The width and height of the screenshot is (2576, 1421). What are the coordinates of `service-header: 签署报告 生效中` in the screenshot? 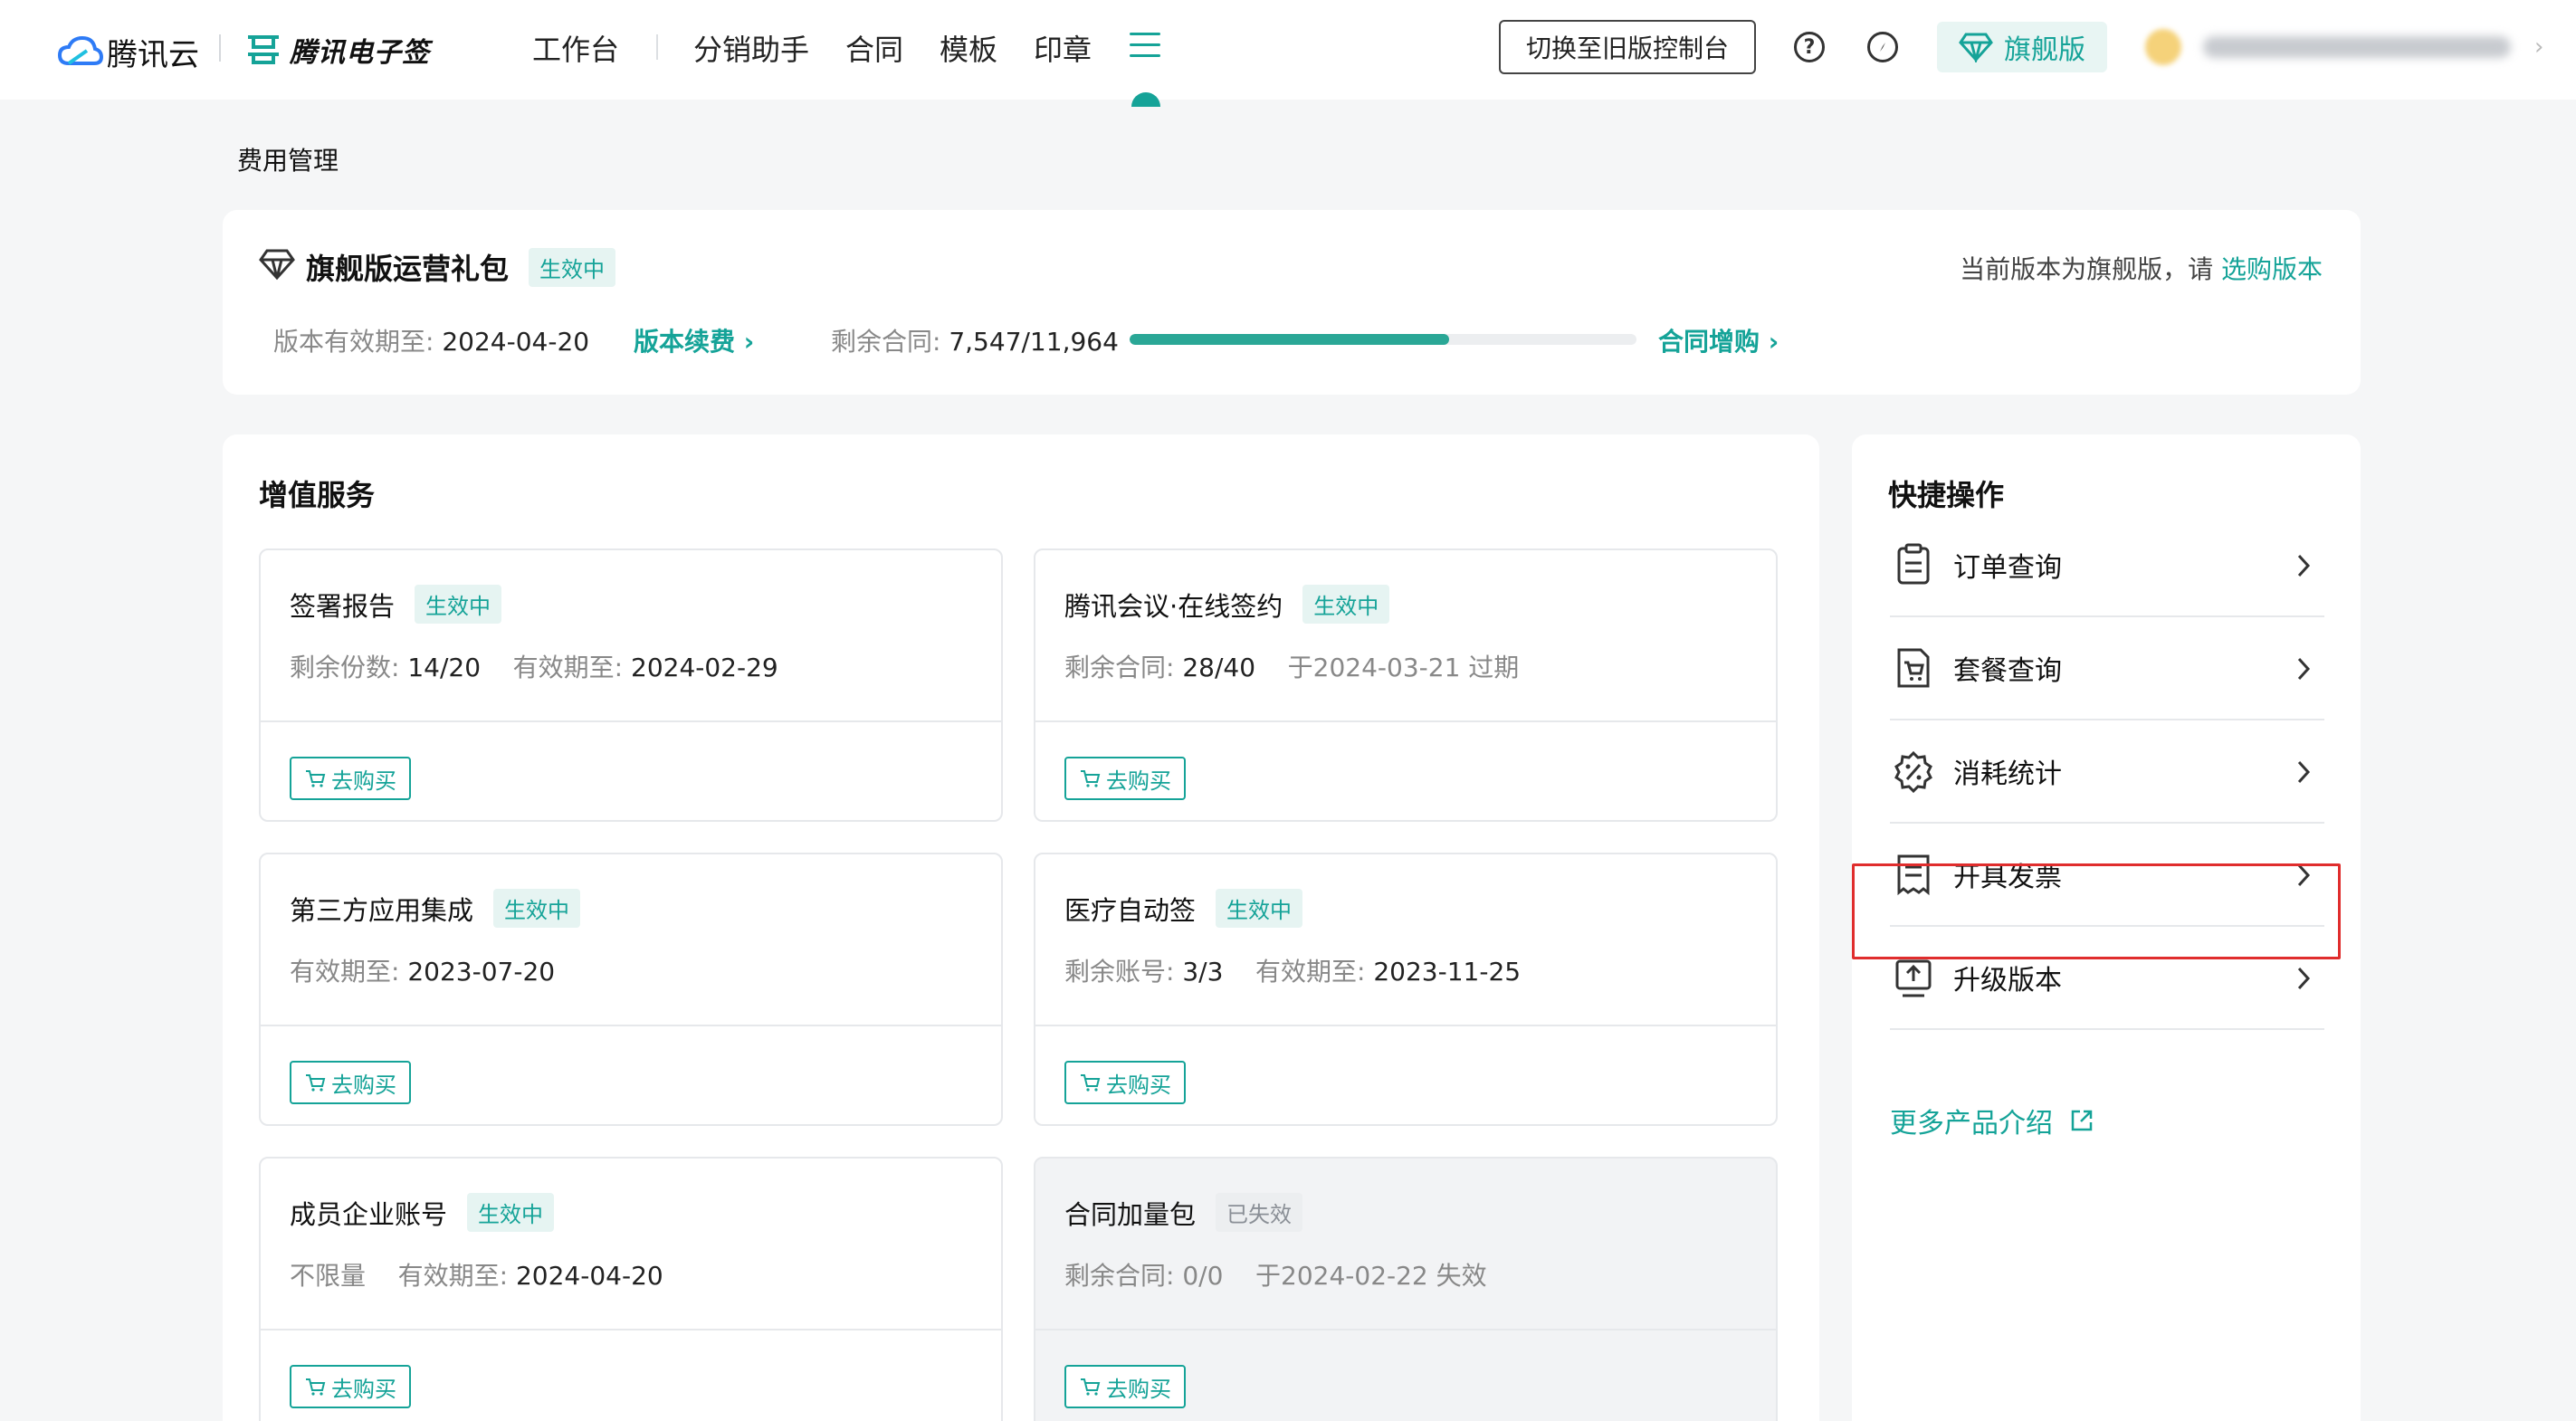 It's located at (396, 605).